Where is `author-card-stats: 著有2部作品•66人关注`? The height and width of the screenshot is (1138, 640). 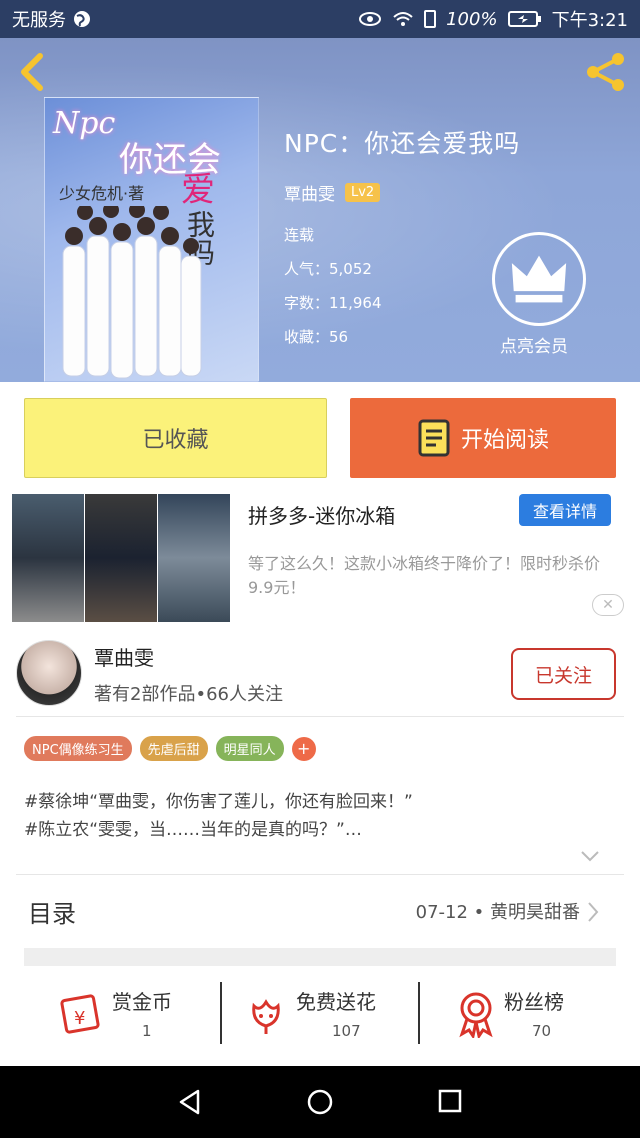
author-card-stats: 著有2部作品•66人关注 is located at coordinates (188, 694).